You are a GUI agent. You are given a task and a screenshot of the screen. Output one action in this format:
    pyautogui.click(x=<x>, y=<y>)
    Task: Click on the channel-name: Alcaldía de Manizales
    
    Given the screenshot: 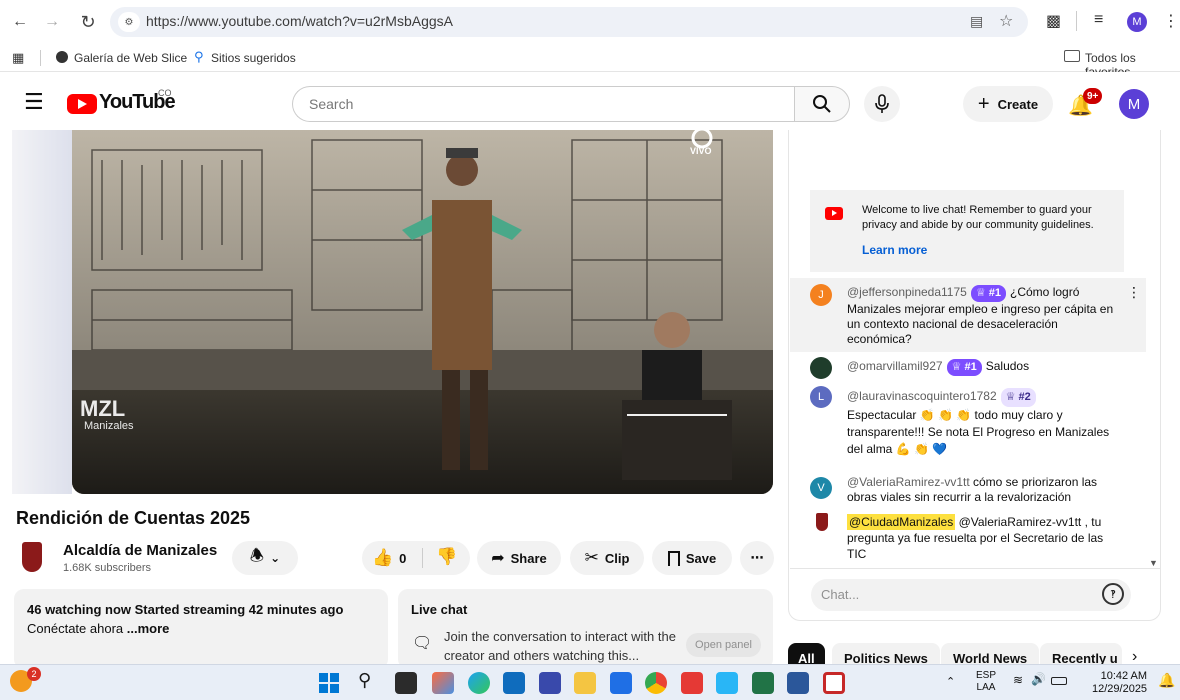 What is the action you would take?
    pyautogui.click(x=140, y=550)
    